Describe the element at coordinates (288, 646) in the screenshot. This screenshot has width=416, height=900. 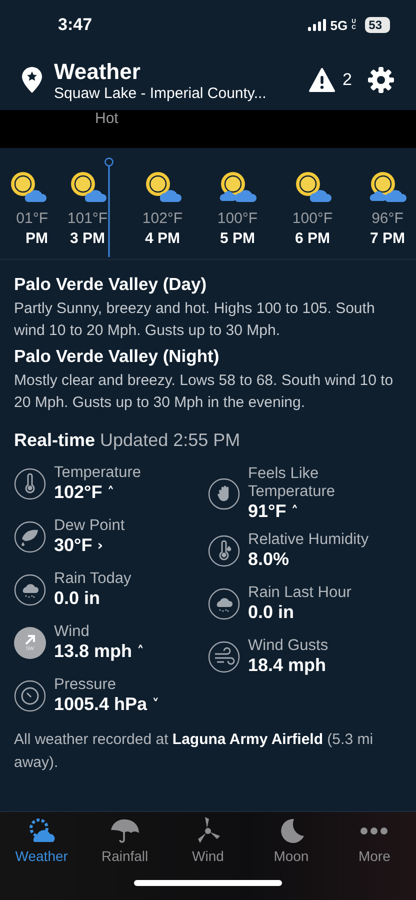
I see `reading-label: Wind Gusts` at that location.